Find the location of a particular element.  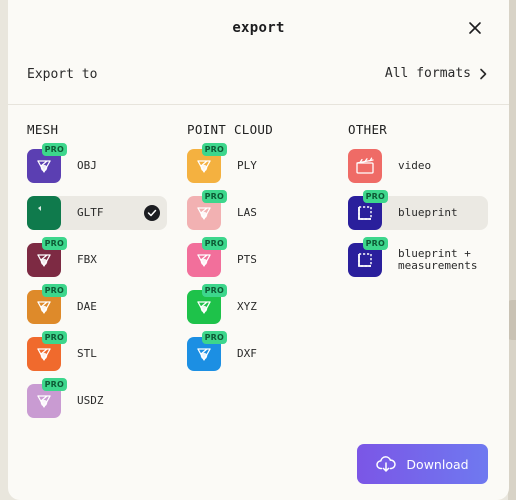

format-label: blueprint + measurements is located at coordinates (438, 259).